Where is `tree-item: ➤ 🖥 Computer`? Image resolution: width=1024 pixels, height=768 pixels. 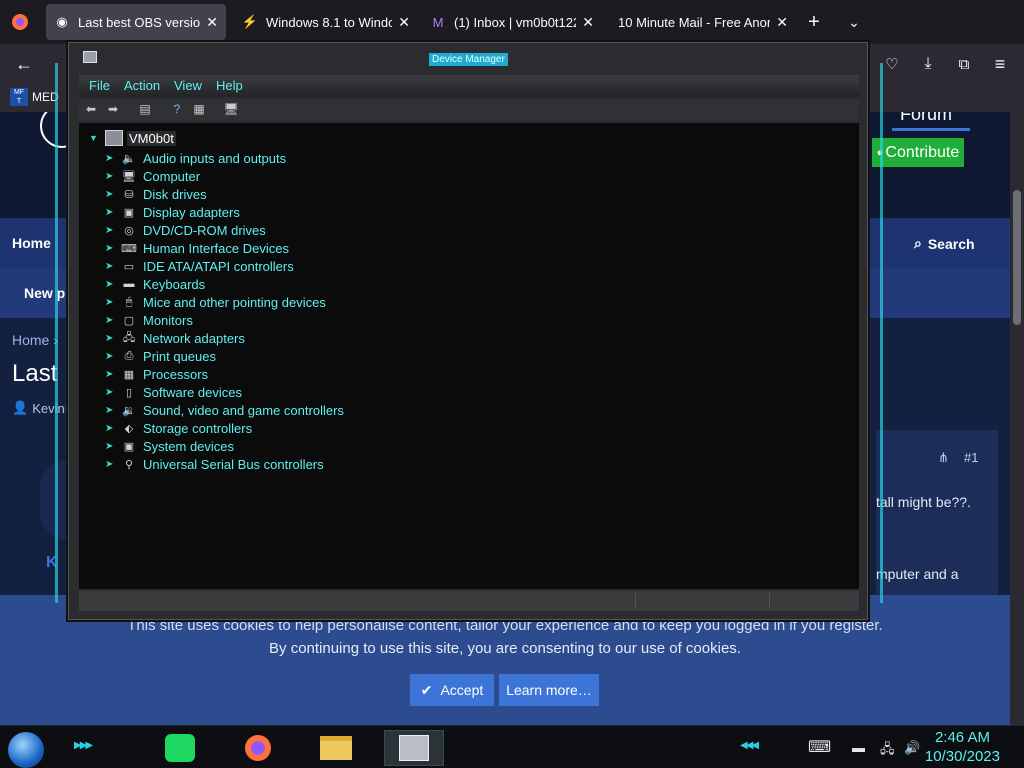 tree-item: ➤ 🖥 Computer is located at coordinates (152, 176).